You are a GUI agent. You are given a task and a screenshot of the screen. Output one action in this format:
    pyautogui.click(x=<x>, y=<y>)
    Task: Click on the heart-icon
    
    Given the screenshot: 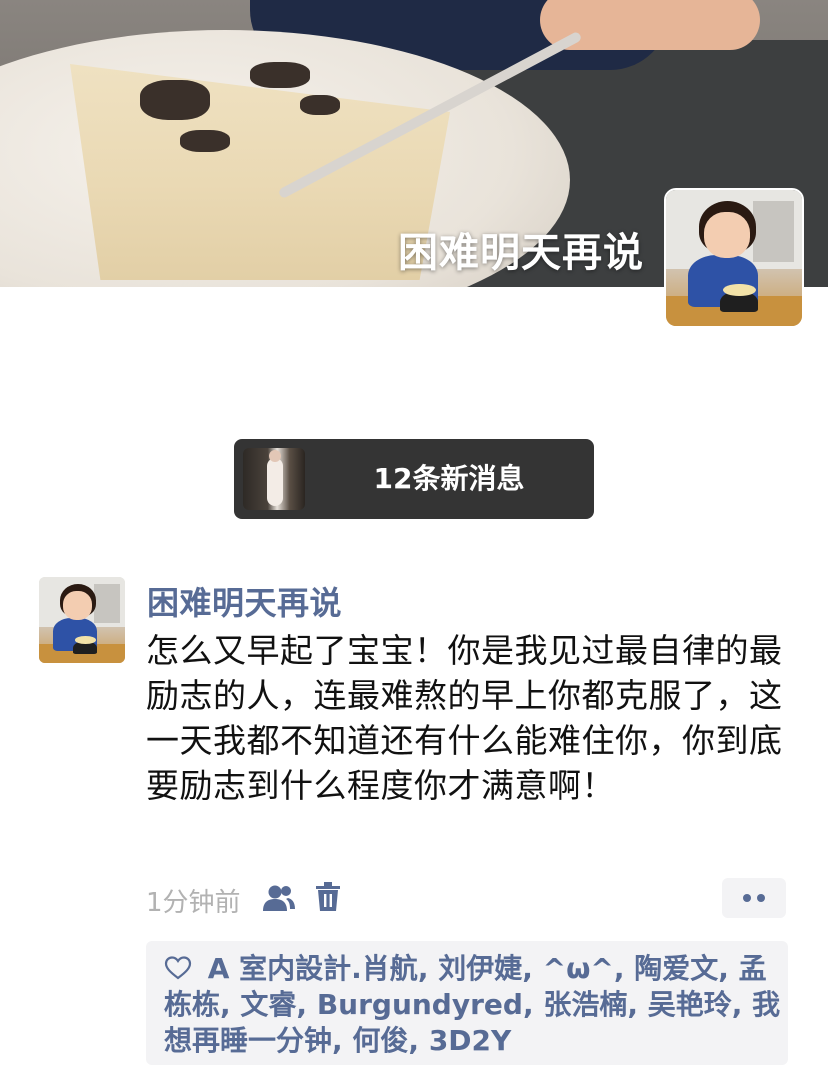 What is the action you would take?
    pyautogui.click(x=178, y=968)
    